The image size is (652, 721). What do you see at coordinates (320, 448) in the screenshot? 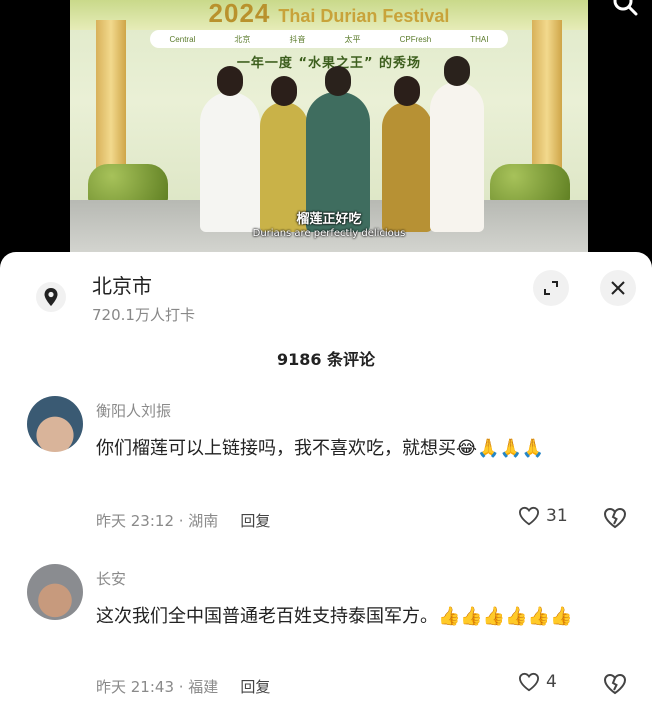
I see `comment-text: 你们榴莲可以上链接吗，我不喜欢吃，就想买😂🙏🙏🙏` at bounding box center [320, 448].